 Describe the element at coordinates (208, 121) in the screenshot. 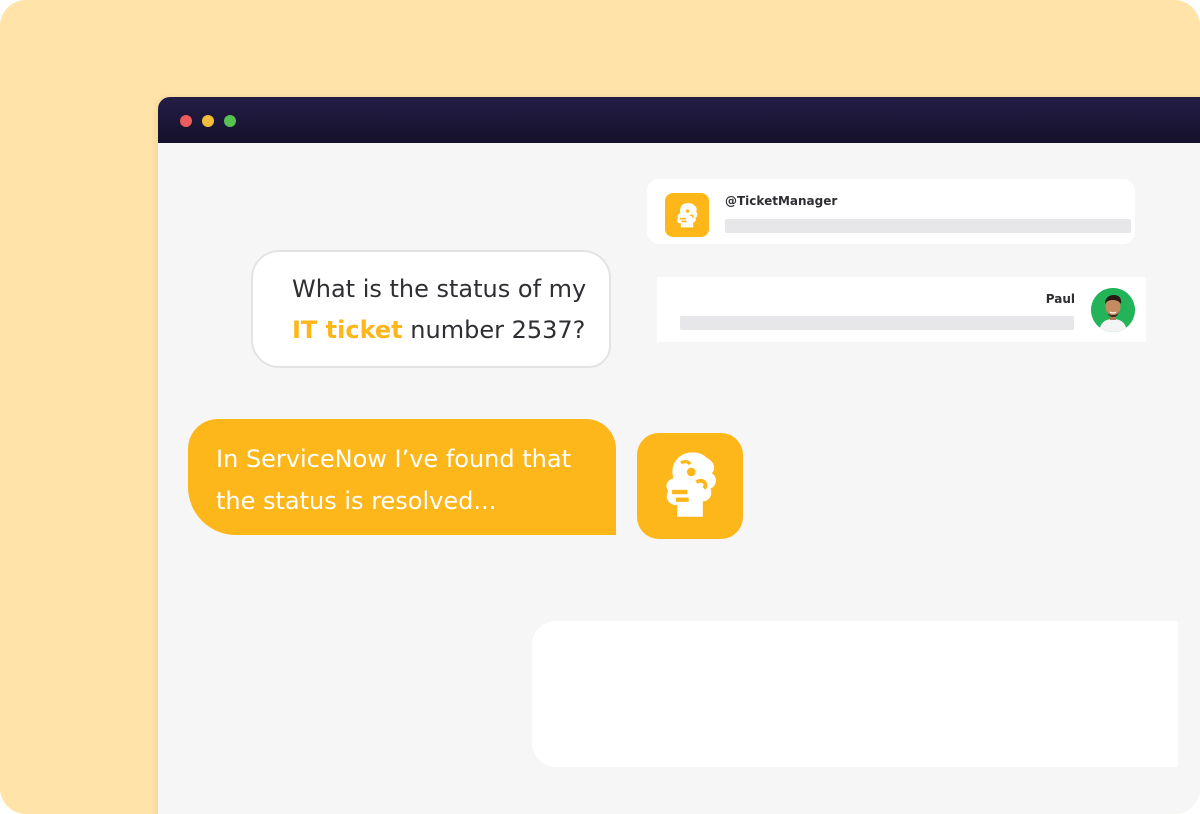

I see `minimize-window-button` at that location.